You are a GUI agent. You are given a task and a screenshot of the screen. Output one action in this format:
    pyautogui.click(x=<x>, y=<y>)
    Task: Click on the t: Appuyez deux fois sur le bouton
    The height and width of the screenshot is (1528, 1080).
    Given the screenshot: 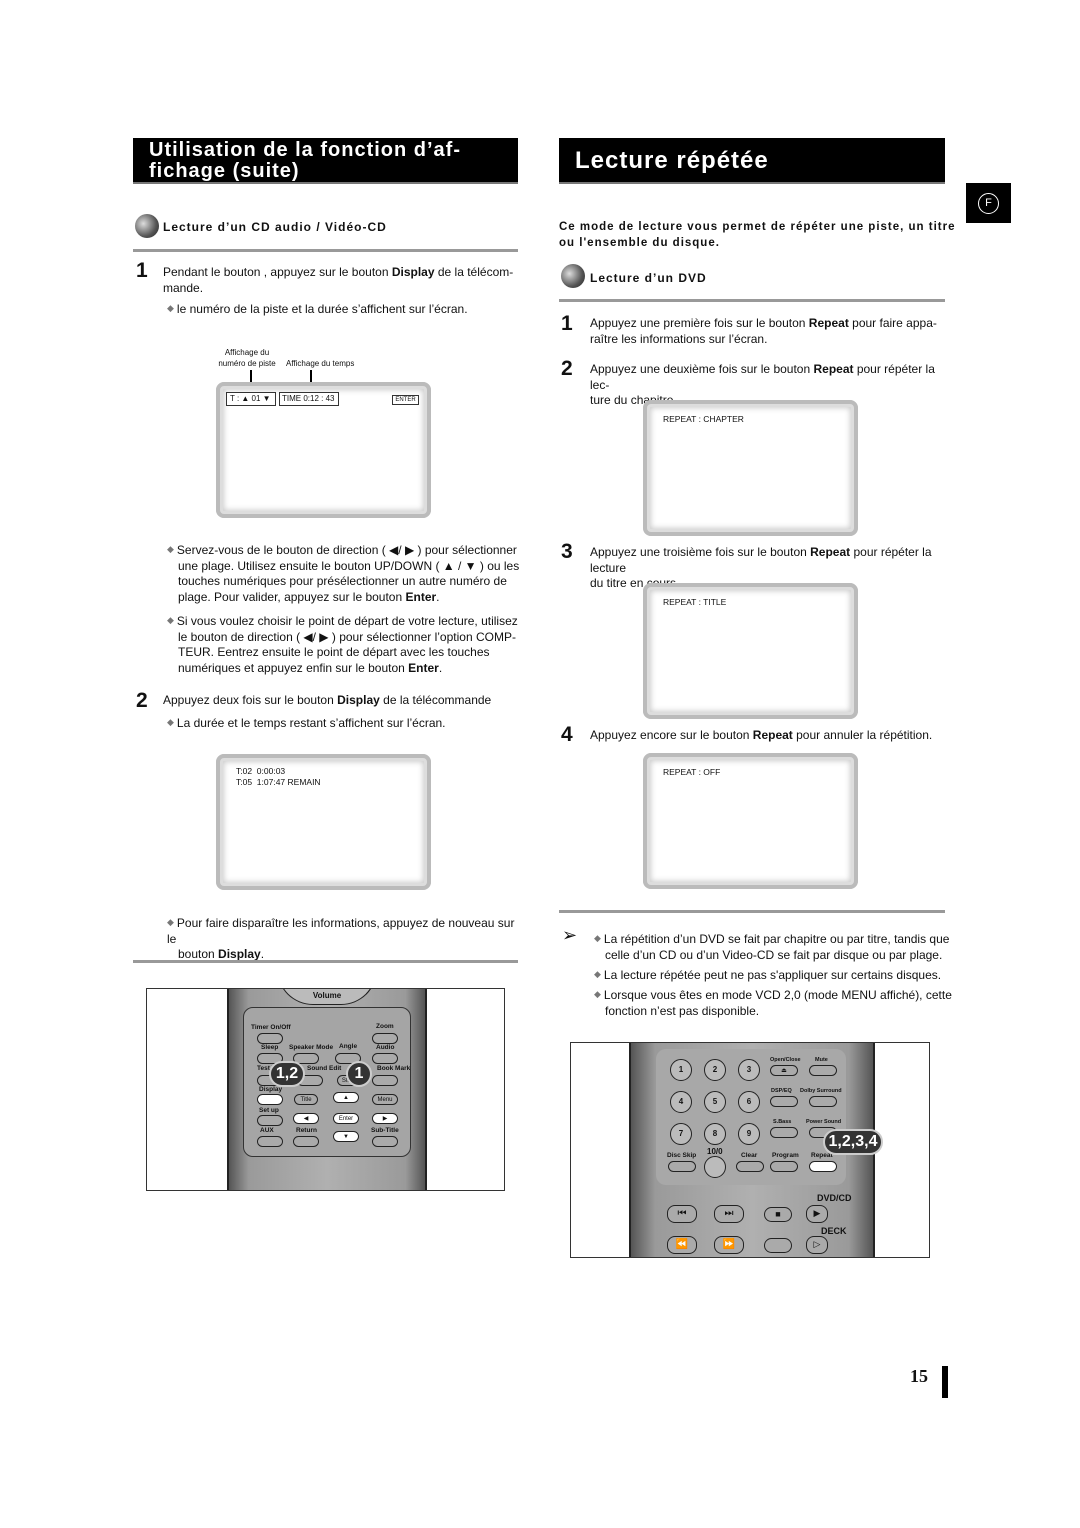 What is the action you would take?
    pyautogui.click(x=250, y=700)
    